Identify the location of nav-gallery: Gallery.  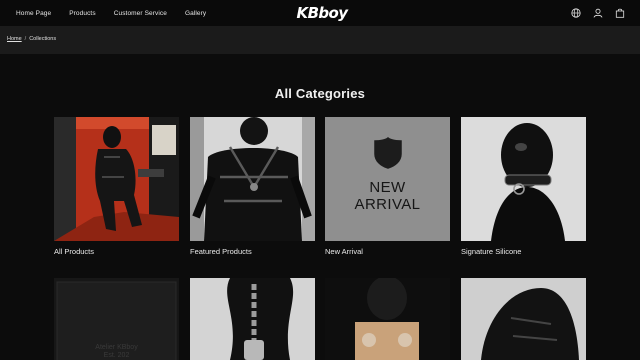
(195, 13).